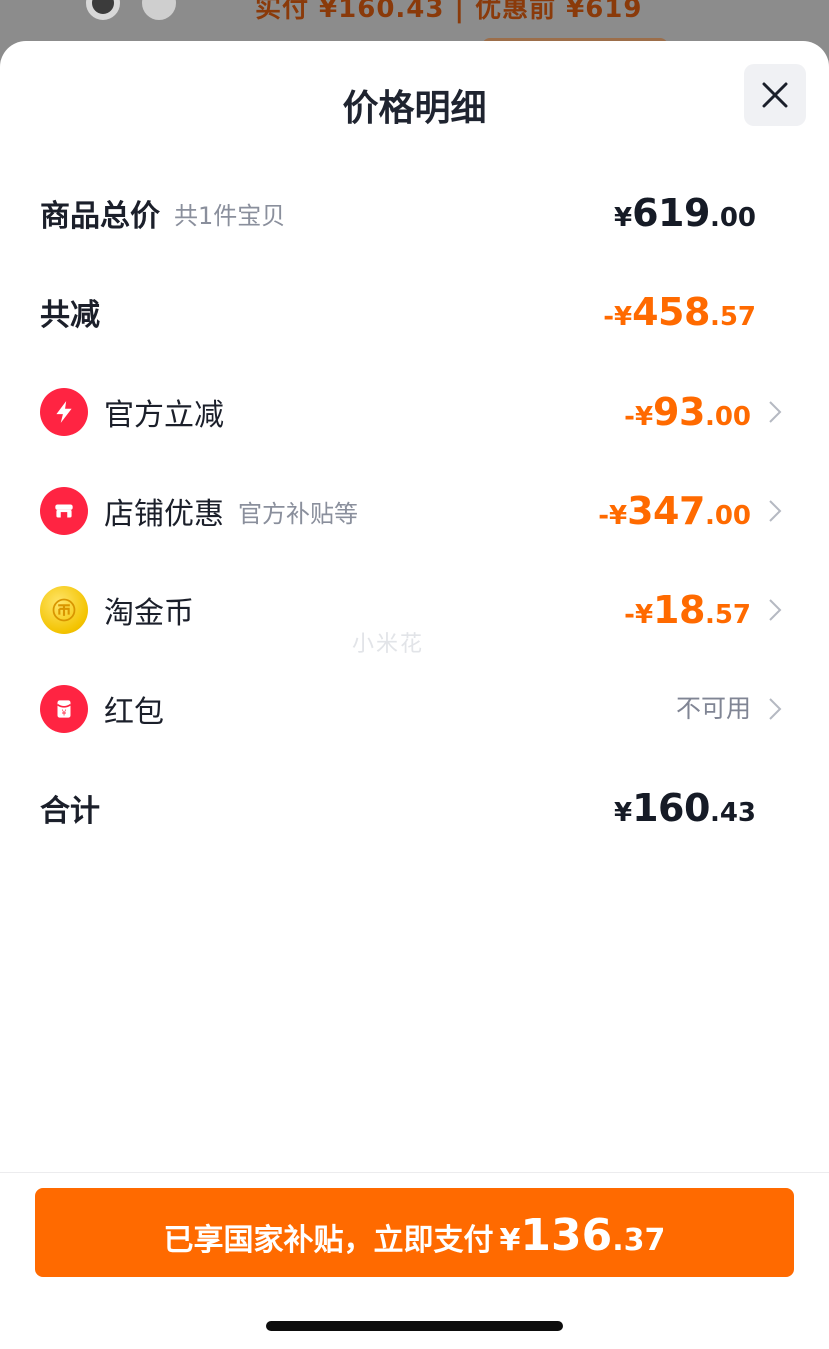  I want to click on row-red-packet: ¥ 红包 不可用, so click(414, 709).